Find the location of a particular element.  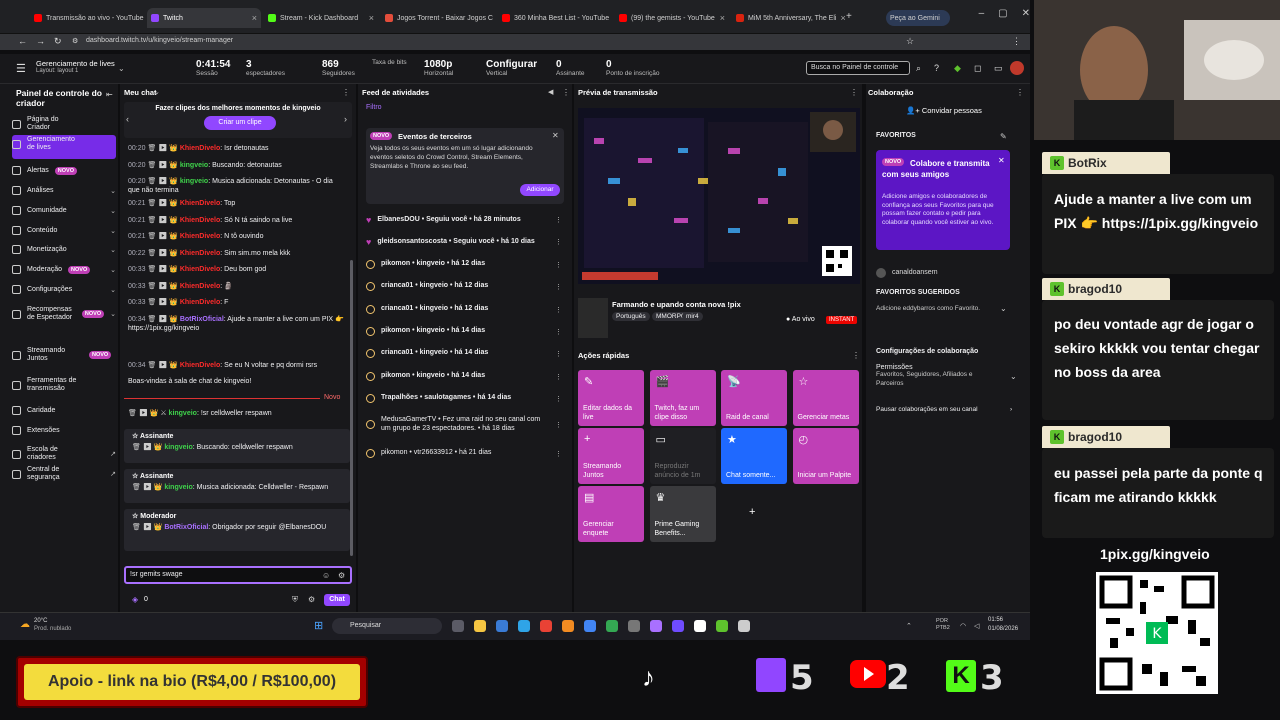

bookmark-star-icon: ☆ is located at coordinates (910, 41).